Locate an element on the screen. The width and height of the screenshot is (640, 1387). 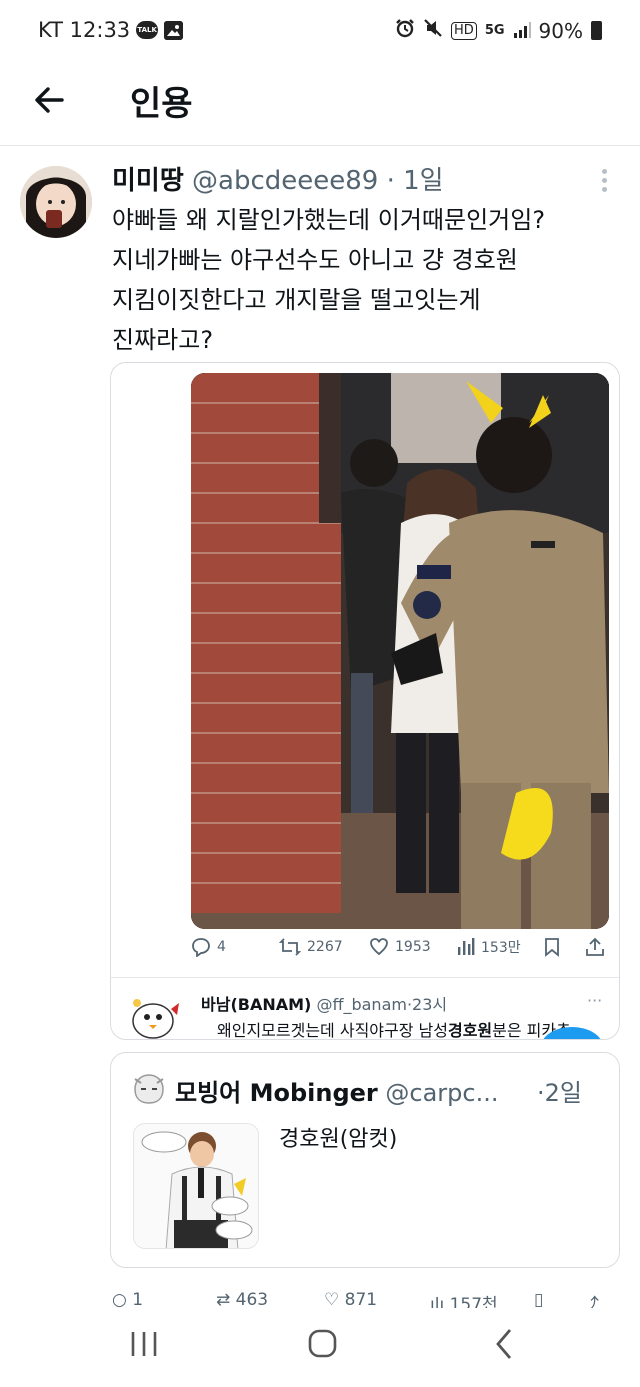
bottom-action-row: ○ 1 ⇄ 463 ♡ 871 ılı 157천 ▯ ⤴ is located at coordinates (365, 1298).